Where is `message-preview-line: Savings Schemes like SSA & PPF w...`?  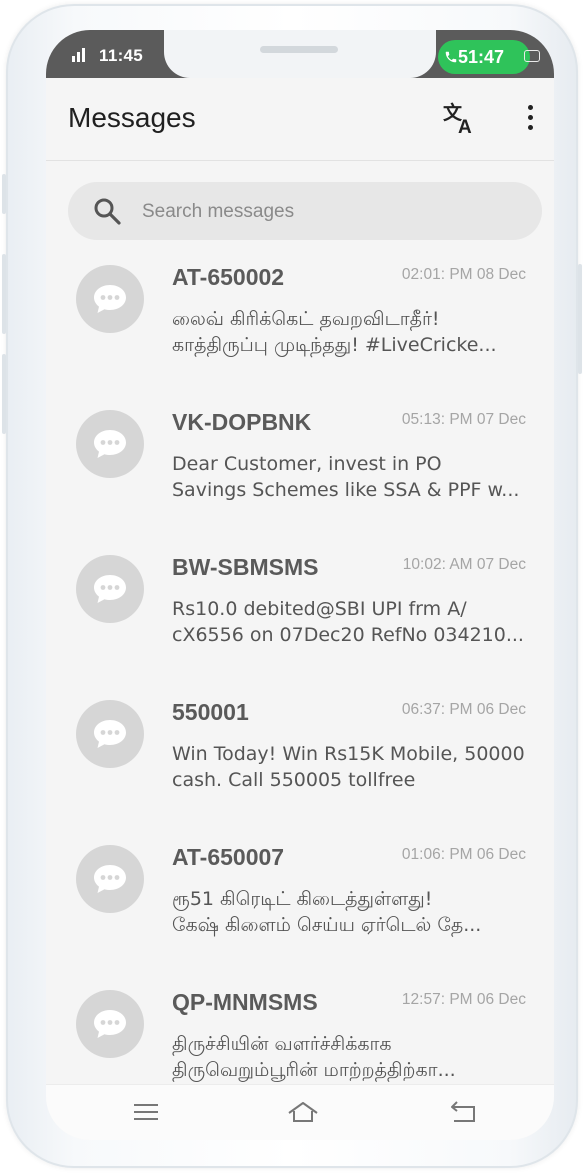
message-preview-line: Savings Schemes like SSA & PPF w... is located at coordinates (346, 490).